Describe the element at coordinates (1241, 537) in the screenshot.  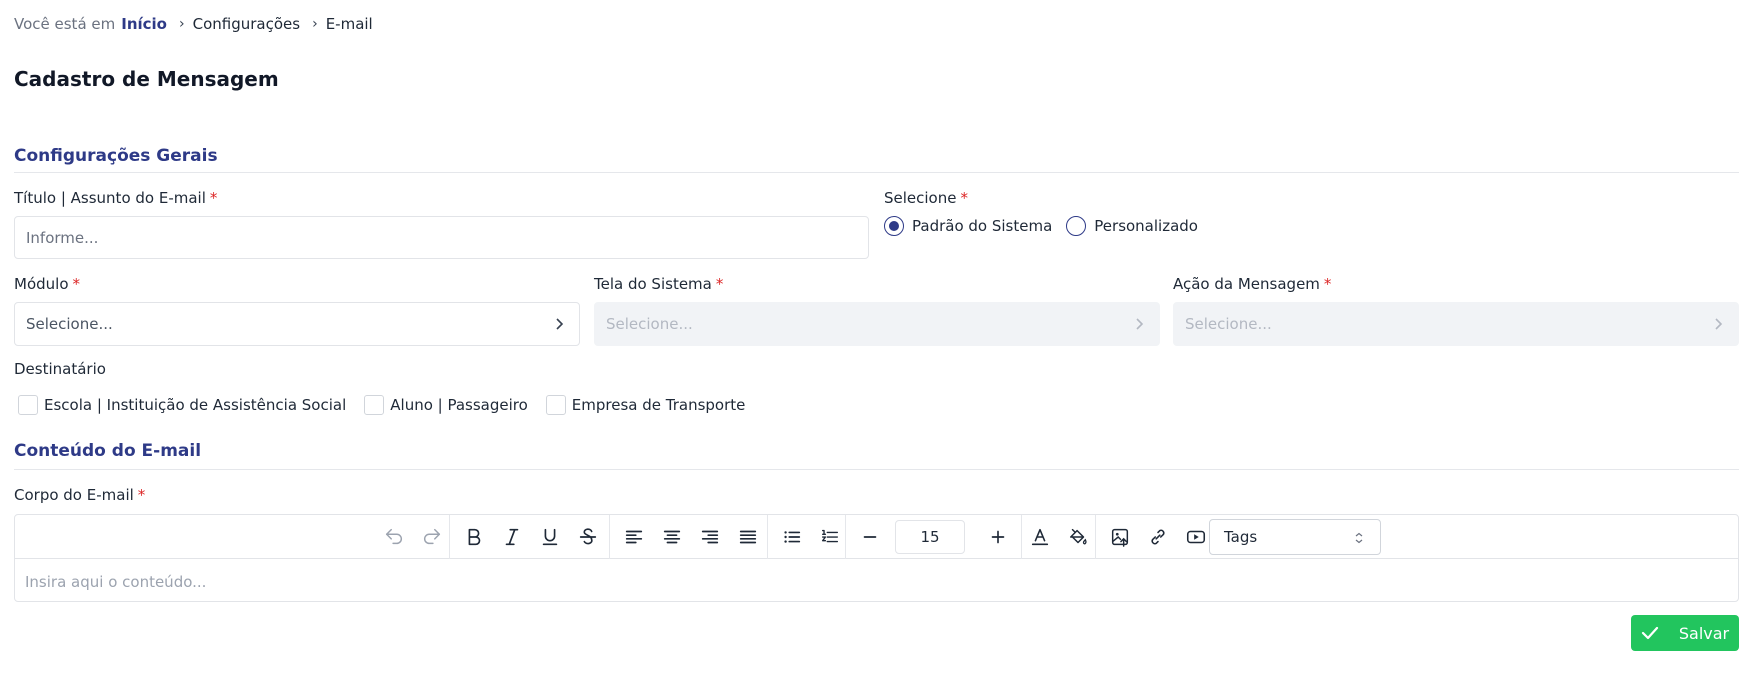
I see `tags-select-label: Tags` at that location.